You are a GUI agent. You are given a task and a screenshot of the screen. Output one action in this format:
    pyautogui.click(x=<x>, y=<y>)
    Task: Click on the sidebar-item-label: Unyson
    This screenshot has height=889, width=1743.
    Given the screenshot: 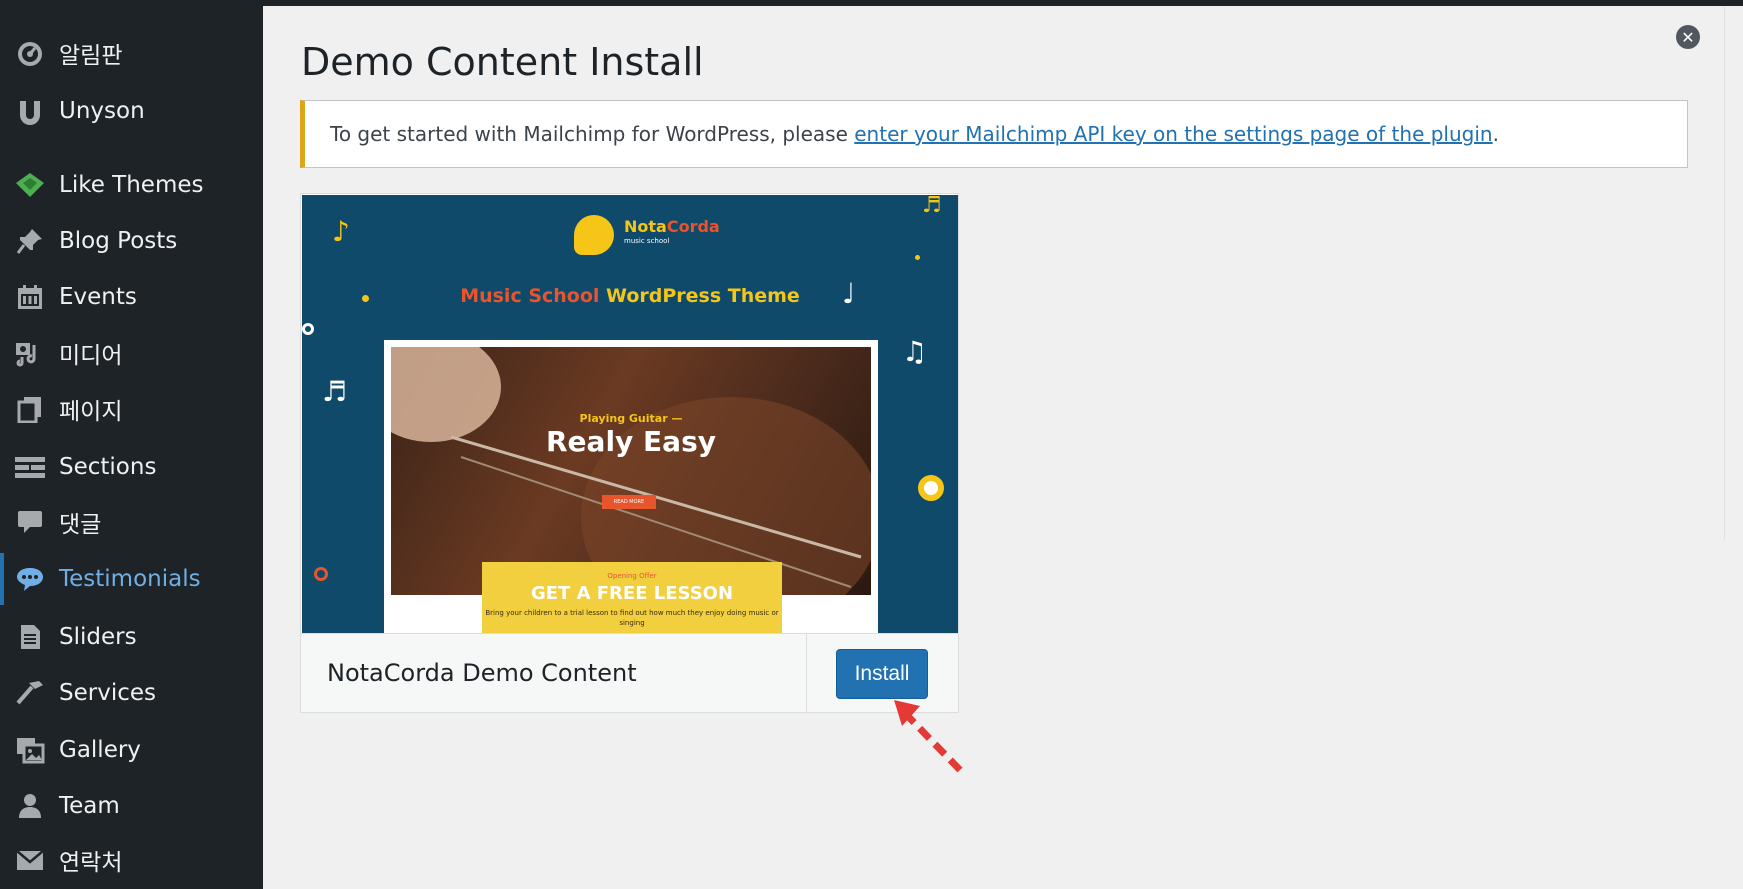 What is the action you would take?
    pyautogui.click(x=102, y=111)
    